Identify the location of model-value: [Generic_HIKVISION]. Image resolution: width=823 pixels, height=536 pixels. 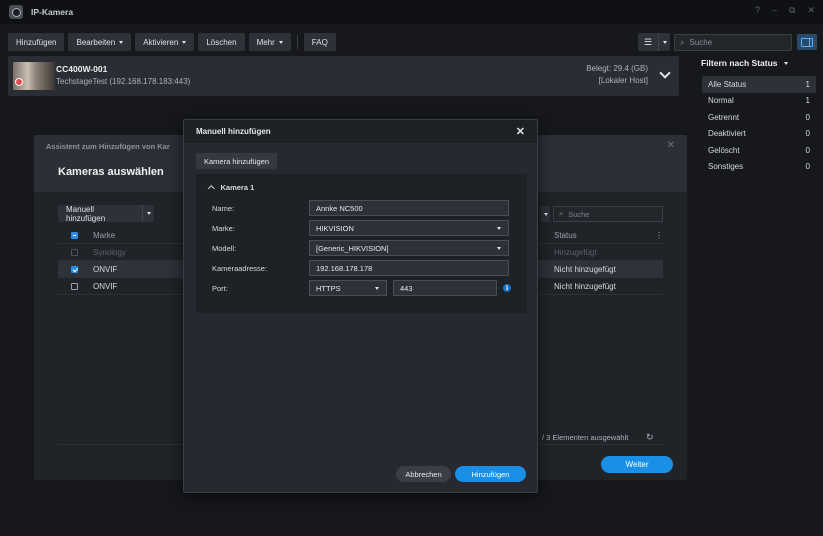
(352, 248).